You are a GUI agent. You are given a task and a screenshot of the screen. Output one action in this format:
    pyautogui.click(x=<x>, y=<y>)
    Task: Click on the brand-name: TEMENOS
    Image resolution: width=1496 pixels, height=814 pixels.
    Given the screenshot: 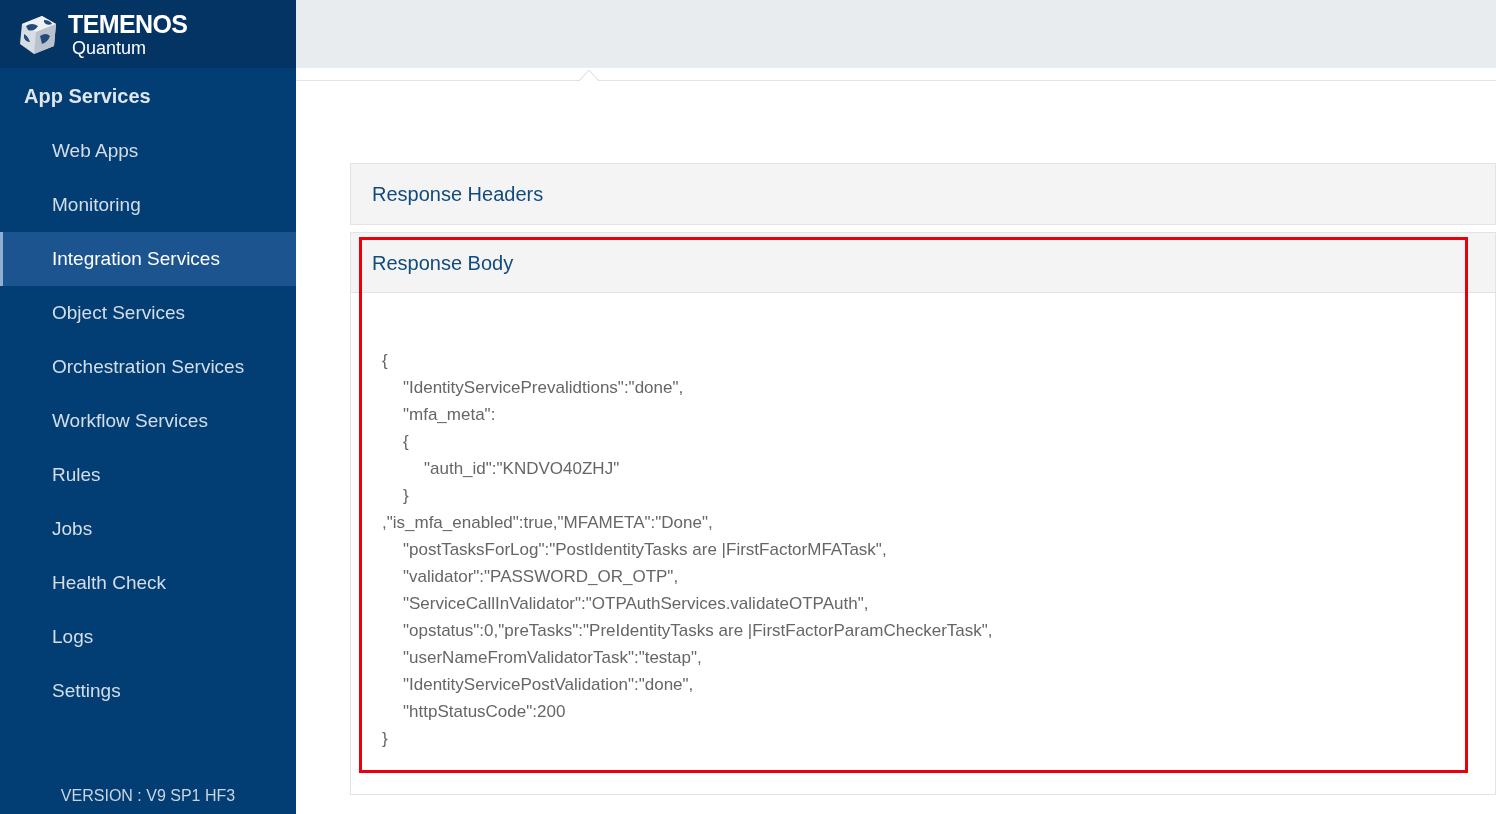 What is the action you would take?
    pyautogui.click(x=128, y=24)
    